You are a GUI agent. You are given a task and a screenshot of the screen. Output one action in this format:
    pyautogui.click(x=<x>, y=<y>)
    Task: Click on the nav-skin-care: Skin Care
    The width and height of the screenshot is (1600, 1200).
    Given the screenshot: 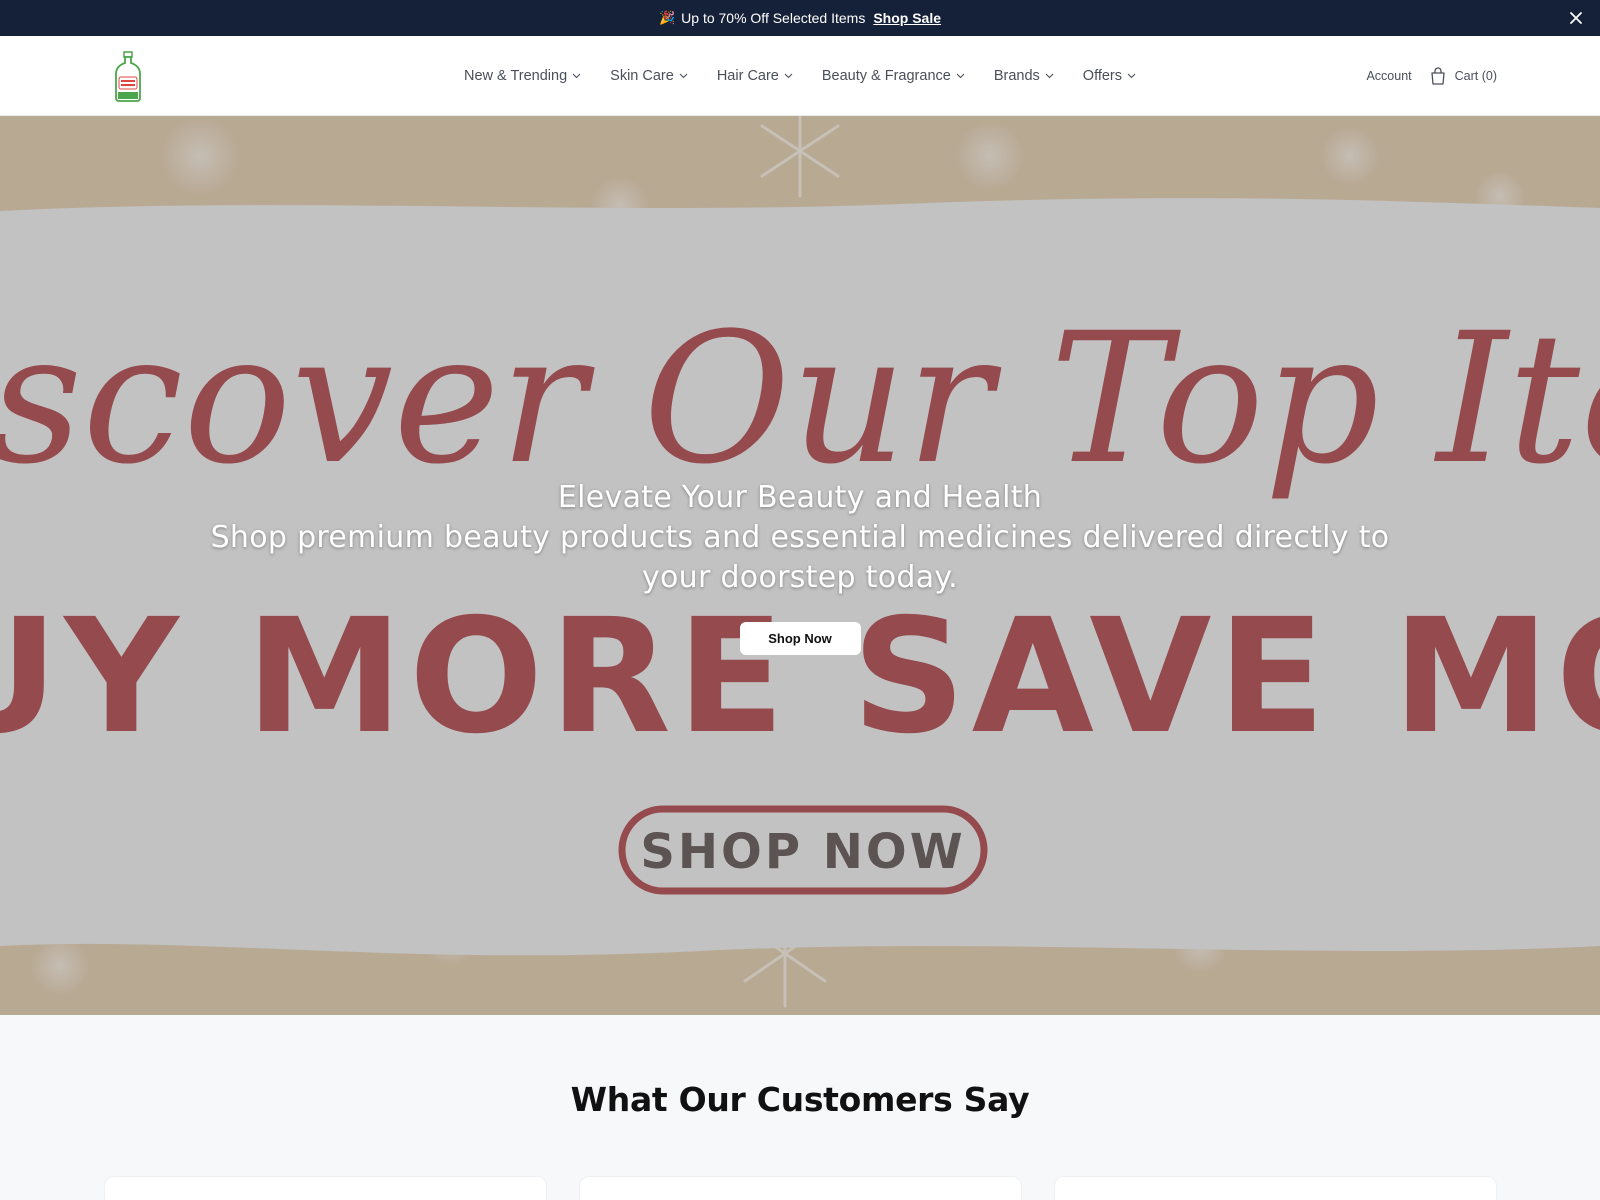 What is the action you would take?
    pyautogui.click(x=649, y=76)
    